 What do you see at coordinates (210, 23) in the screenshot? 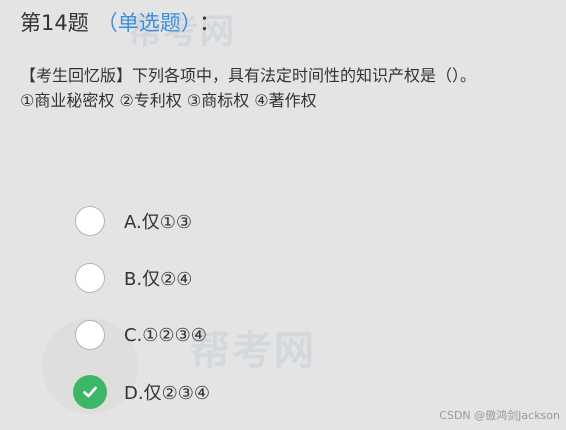
I see `question-colon: ：` at bounding box center [210, 23].